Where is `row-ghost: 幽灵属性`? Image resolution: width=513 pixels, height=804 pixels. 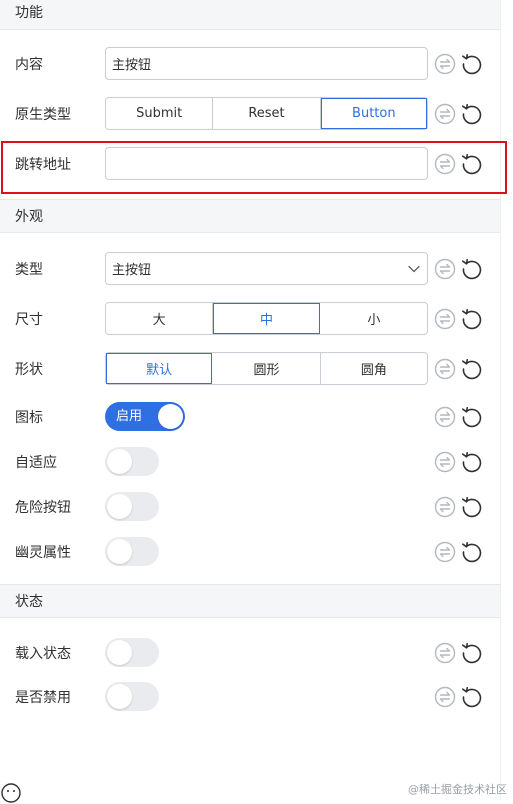 row-ghost: 幽灵属性 is located at coordinates (250, 552).